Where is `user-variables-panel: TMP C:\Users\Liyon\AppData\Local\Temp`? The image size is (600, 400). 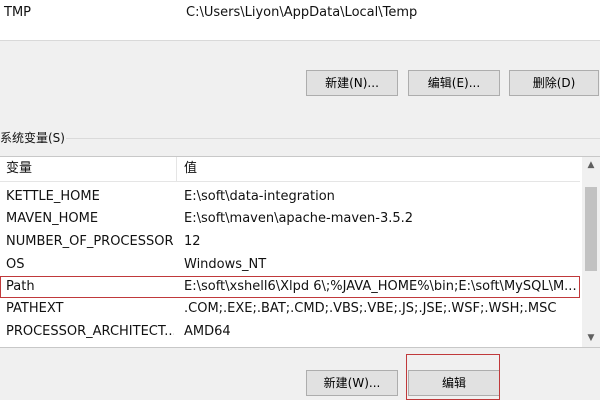
user-variables-panel: TMP C:\Users\Liyon\AppData\Local\Temp is located at coordinates (300, 20).